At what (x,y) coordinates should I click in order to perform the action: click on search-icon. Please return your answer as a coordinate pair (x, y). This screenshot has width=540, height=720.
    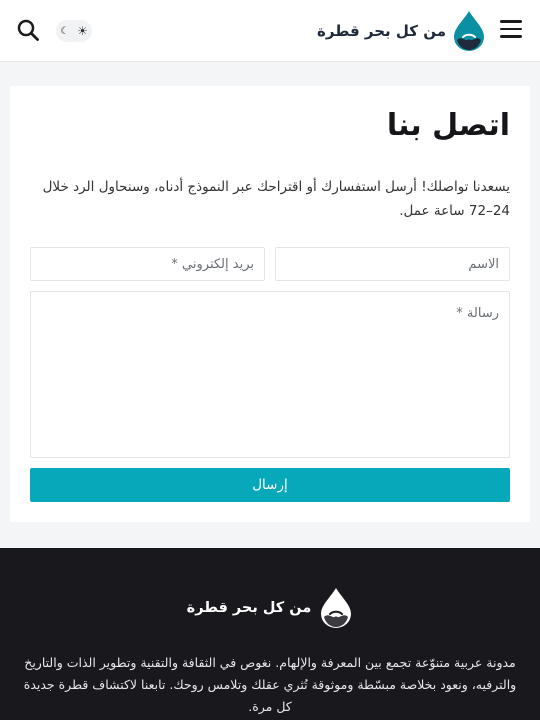
    Looking at the image, I should click on (28, 30).